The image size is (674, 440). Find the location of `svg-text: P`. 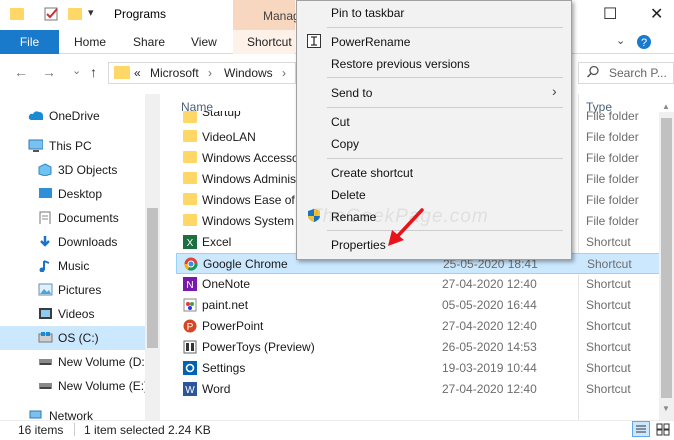

svg-text: P is located at coordinates (190, 327).